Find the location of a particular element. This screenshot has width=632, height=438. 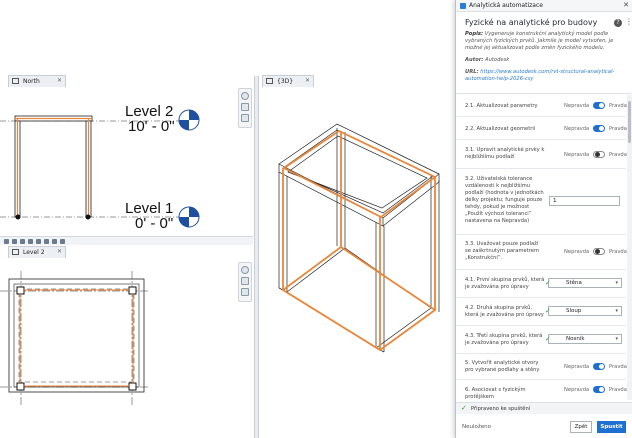

crop-icon is located at coordinates (46, 241).